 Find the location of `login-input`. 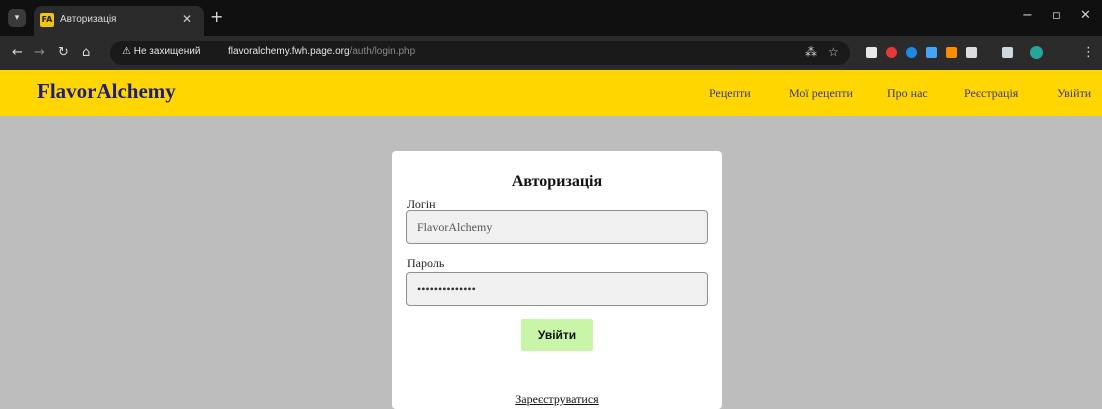

login-input is located at coordinates (557, 227).